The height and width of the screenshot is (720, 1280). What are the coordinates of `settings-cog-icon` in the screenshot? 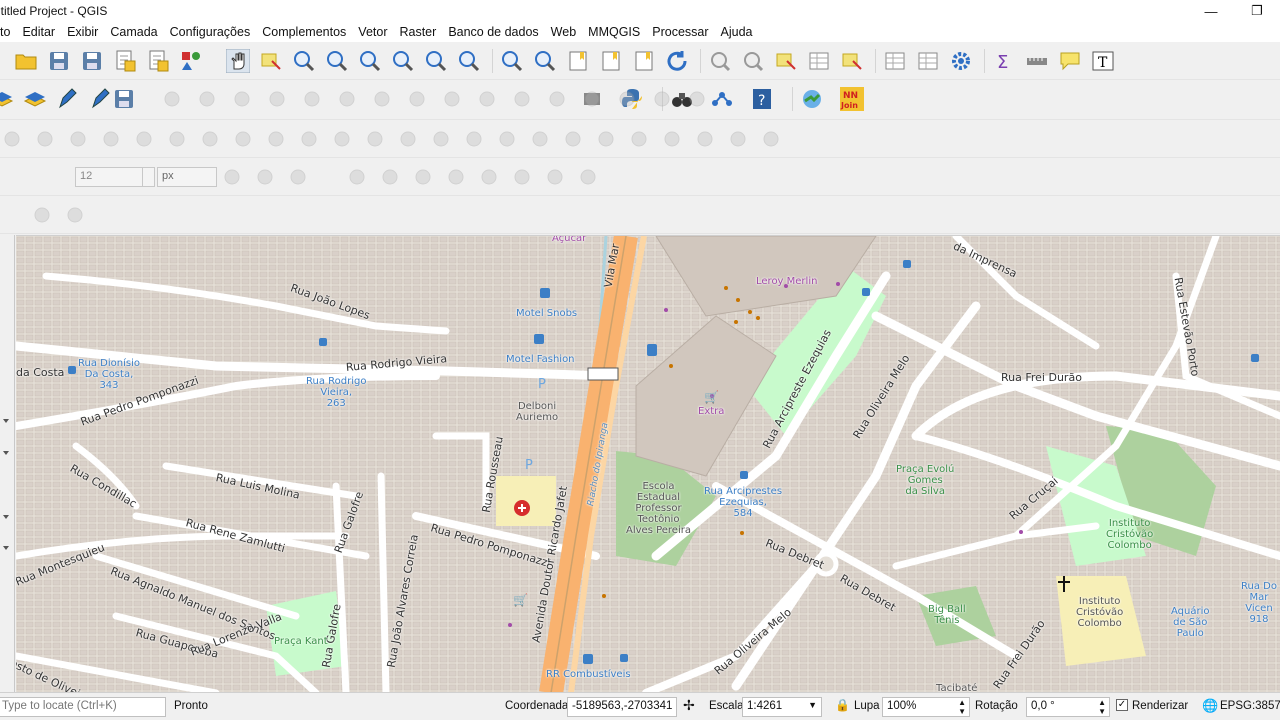 It's located at (961, 61).